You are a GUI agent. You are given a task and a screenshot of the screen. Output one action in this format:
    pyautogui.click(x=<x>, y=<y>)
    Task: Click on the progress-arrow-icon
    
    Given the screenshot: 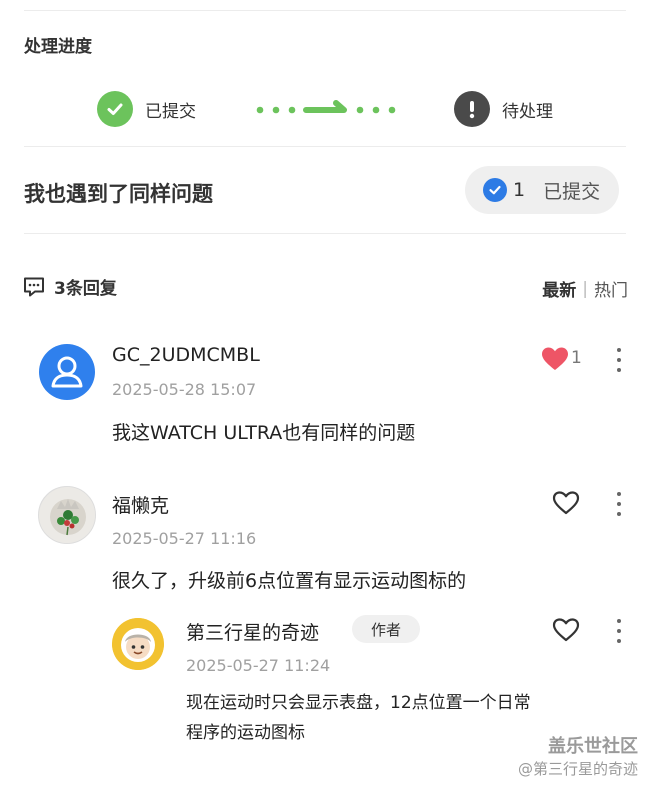 What is the action you would take?
    pyautogui.click(x=326, y=107)
    